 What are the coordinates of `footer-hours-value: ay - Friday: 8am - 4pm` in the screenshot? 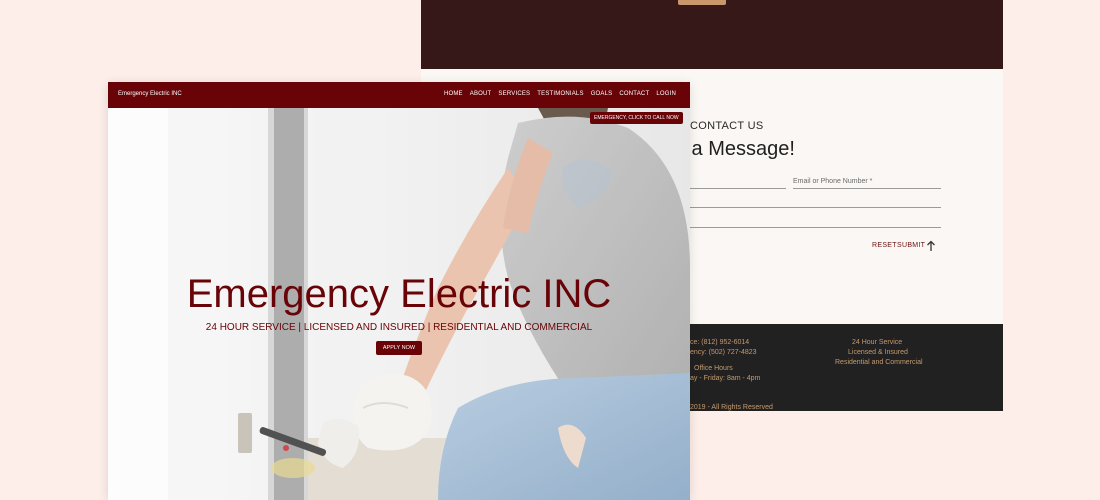 It's located at (725, 378).